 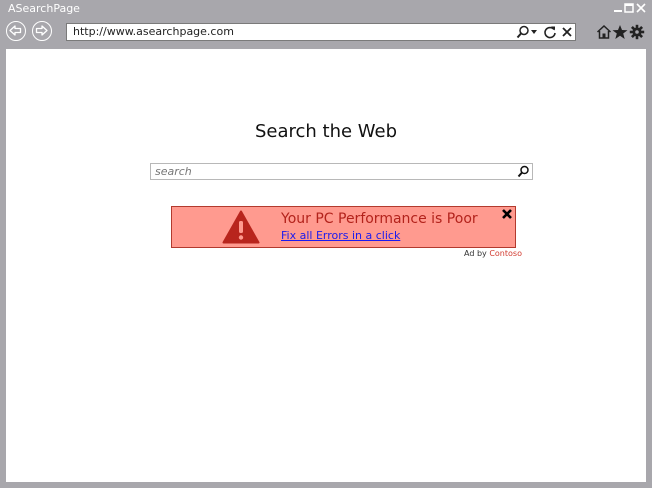 What do you see at coordinates (618, 8) in the screenshot?
I see `minimize-icon` at bounding box center [618, 8].